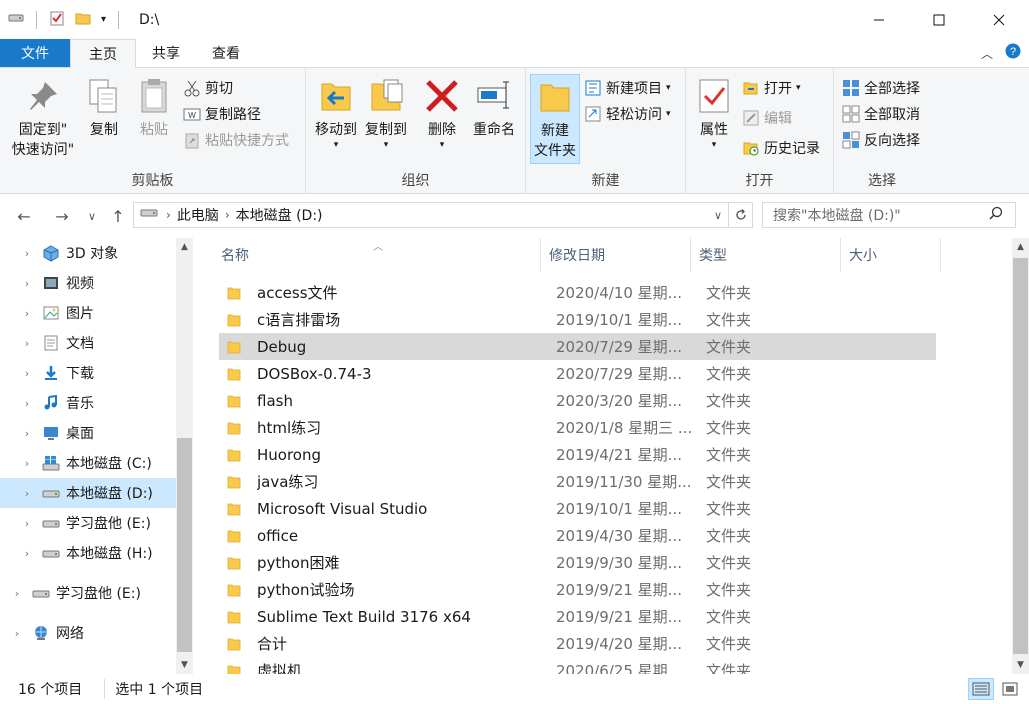 The width and height of the screenshot is (1029, 704). Describe the element at coordinates (577, 346) in the screenshot. I see `file-row: Debug 2020/7/29 星期... 文件夹` at that location.